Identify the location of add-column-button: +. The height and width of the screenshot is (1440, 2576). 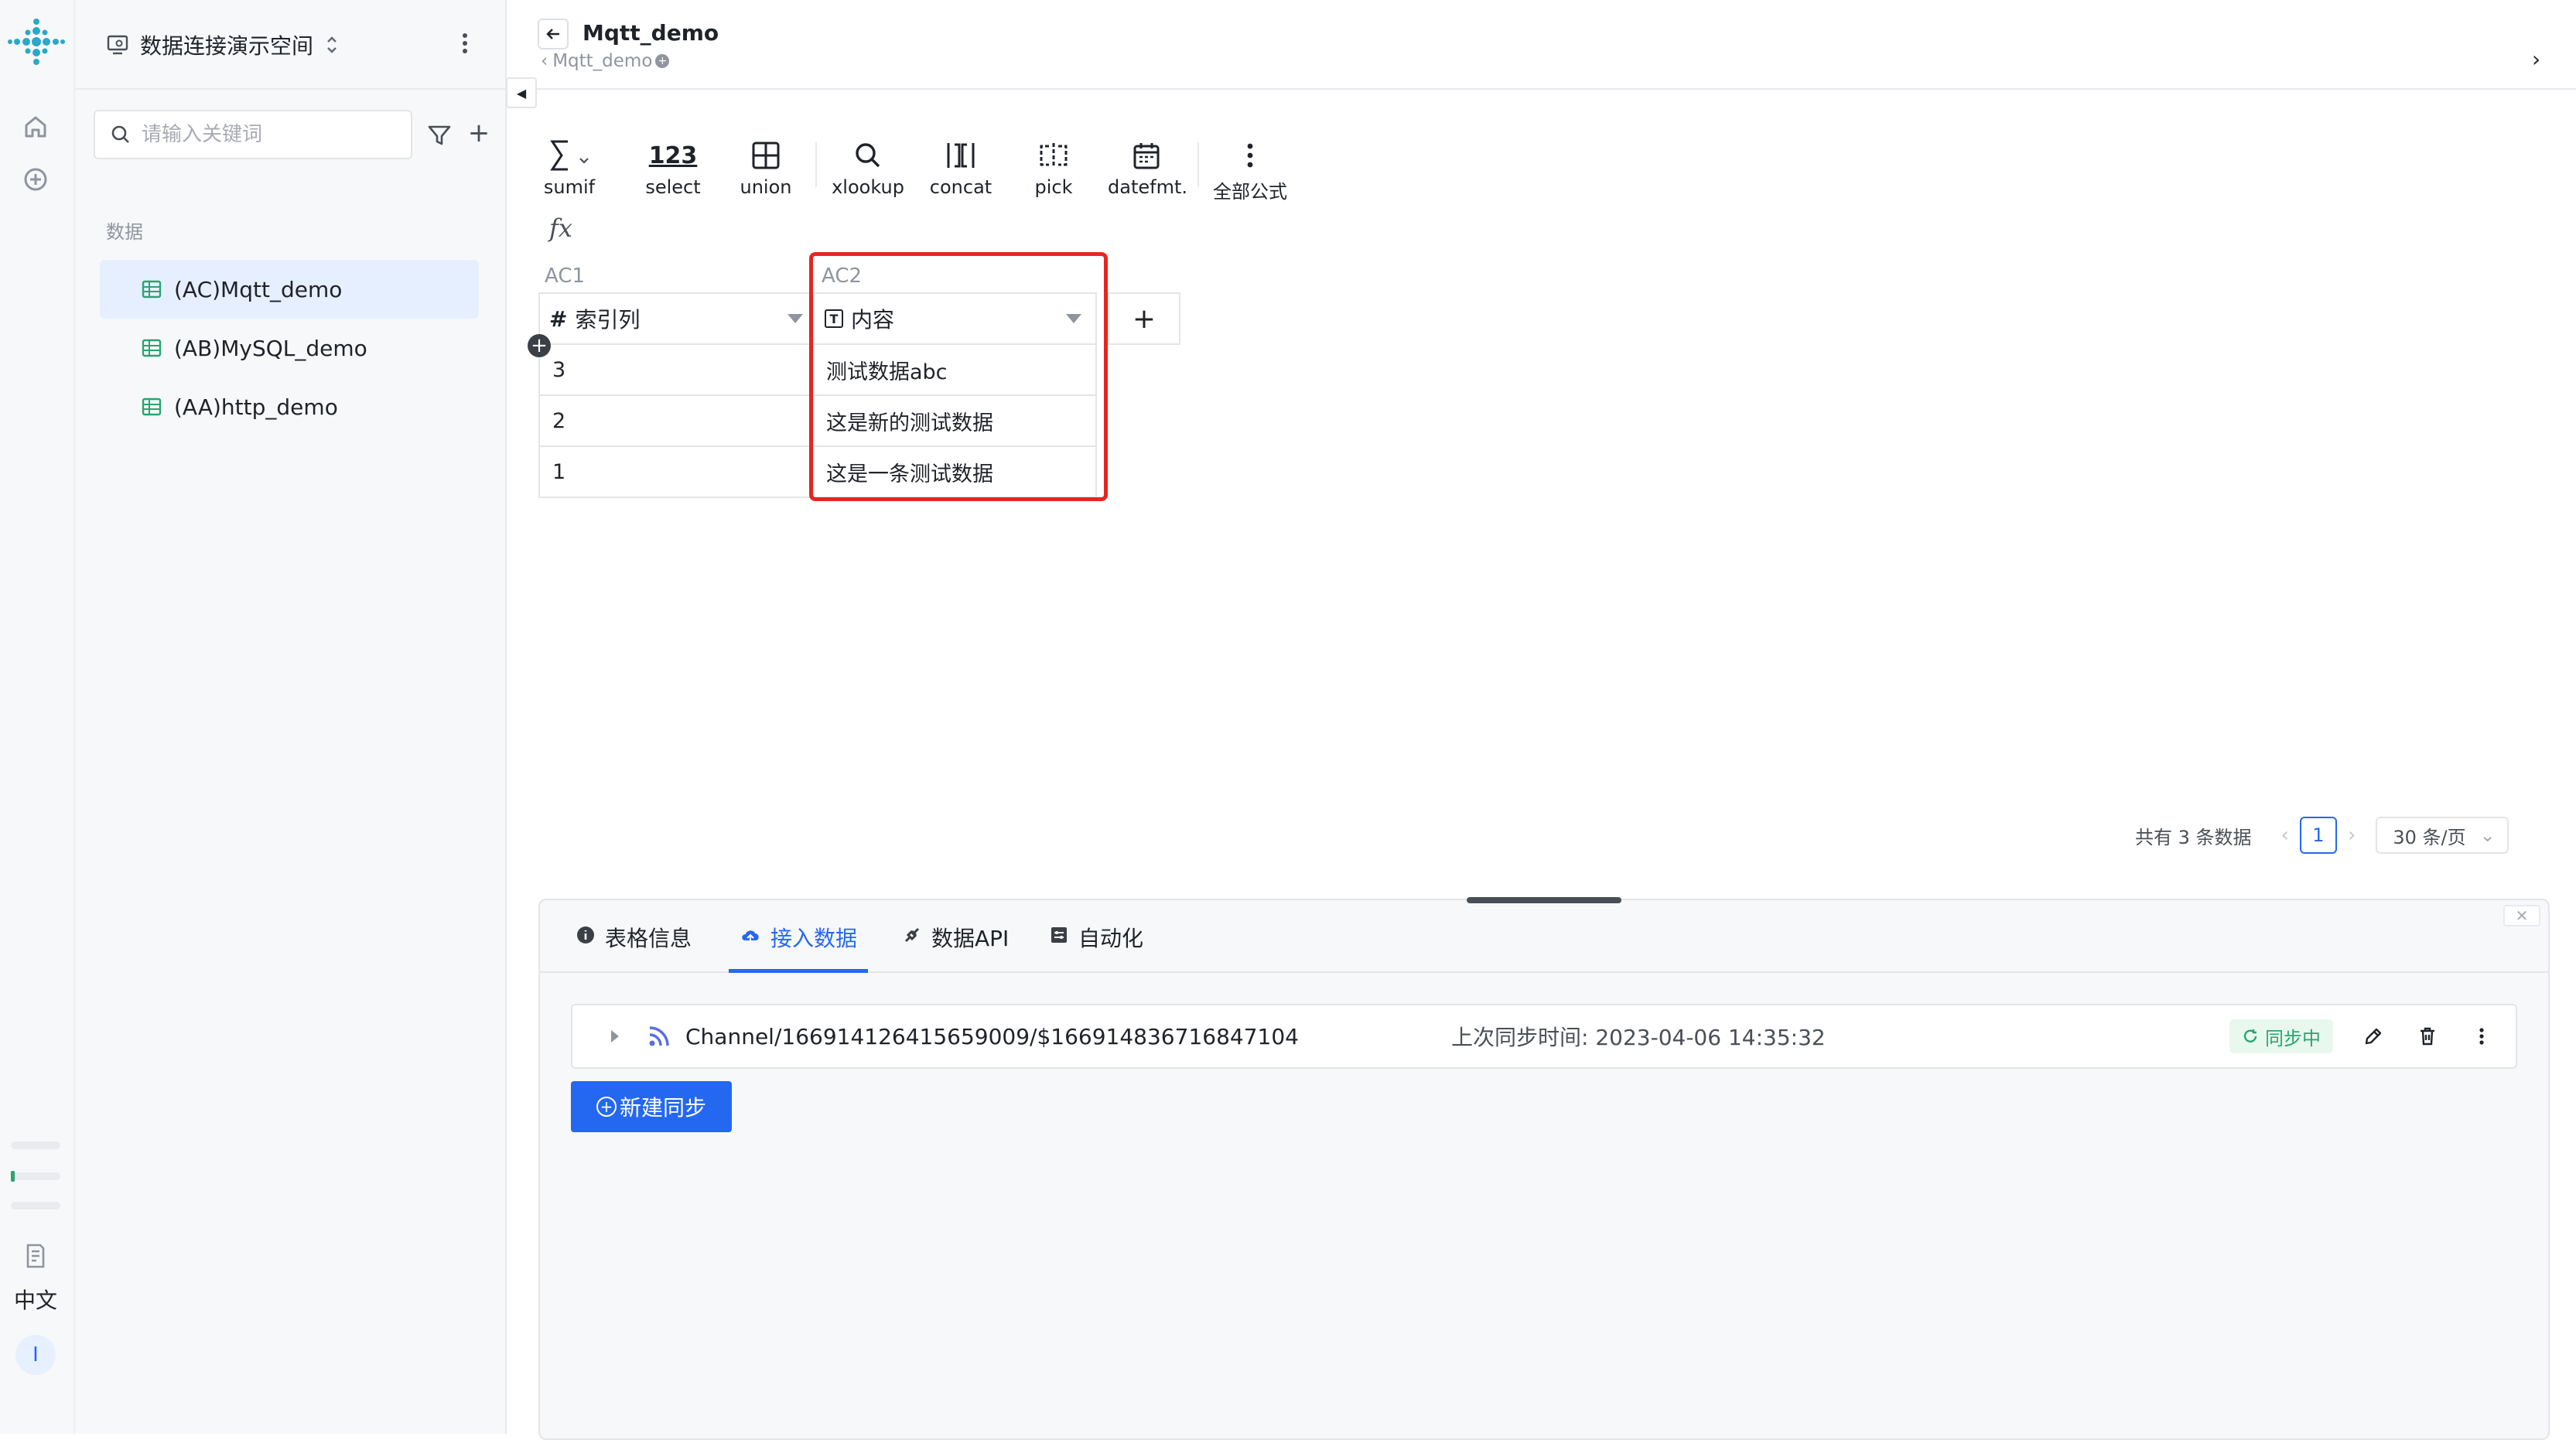
(1144, 319).